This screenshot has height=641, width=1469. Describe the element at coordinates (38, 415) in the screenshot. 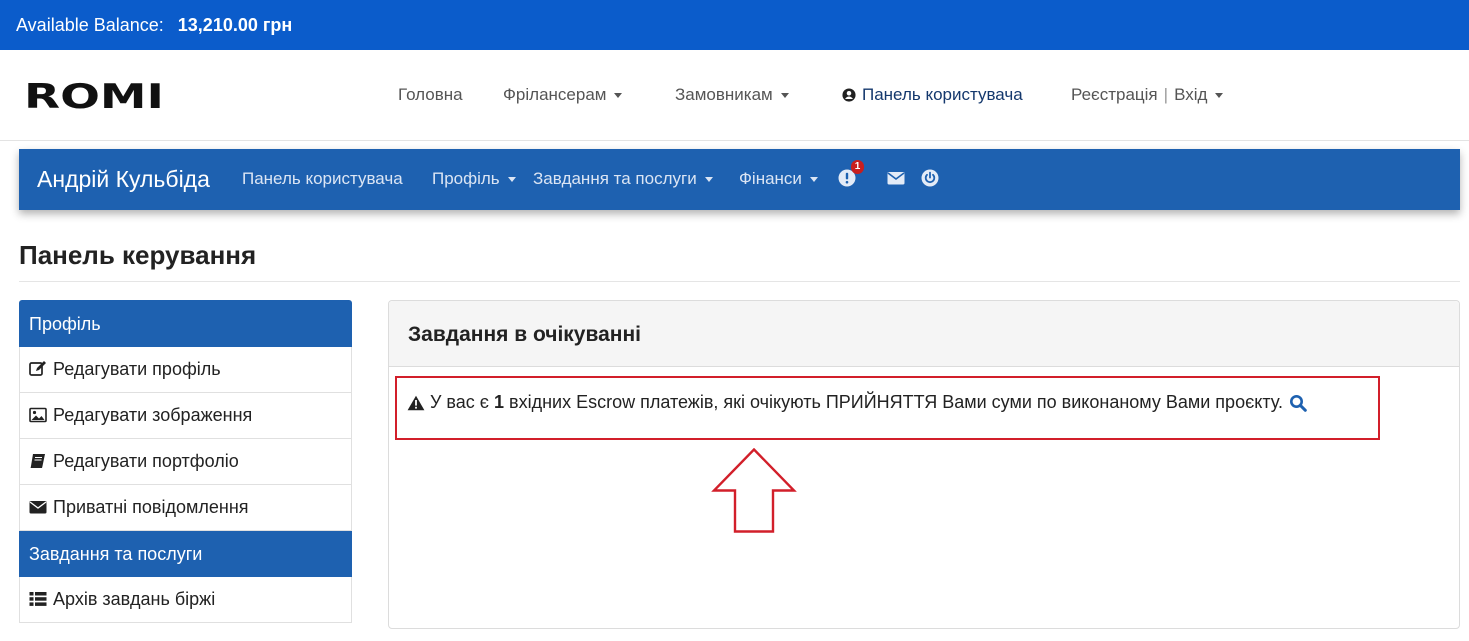

I see `image-icon` at that location.